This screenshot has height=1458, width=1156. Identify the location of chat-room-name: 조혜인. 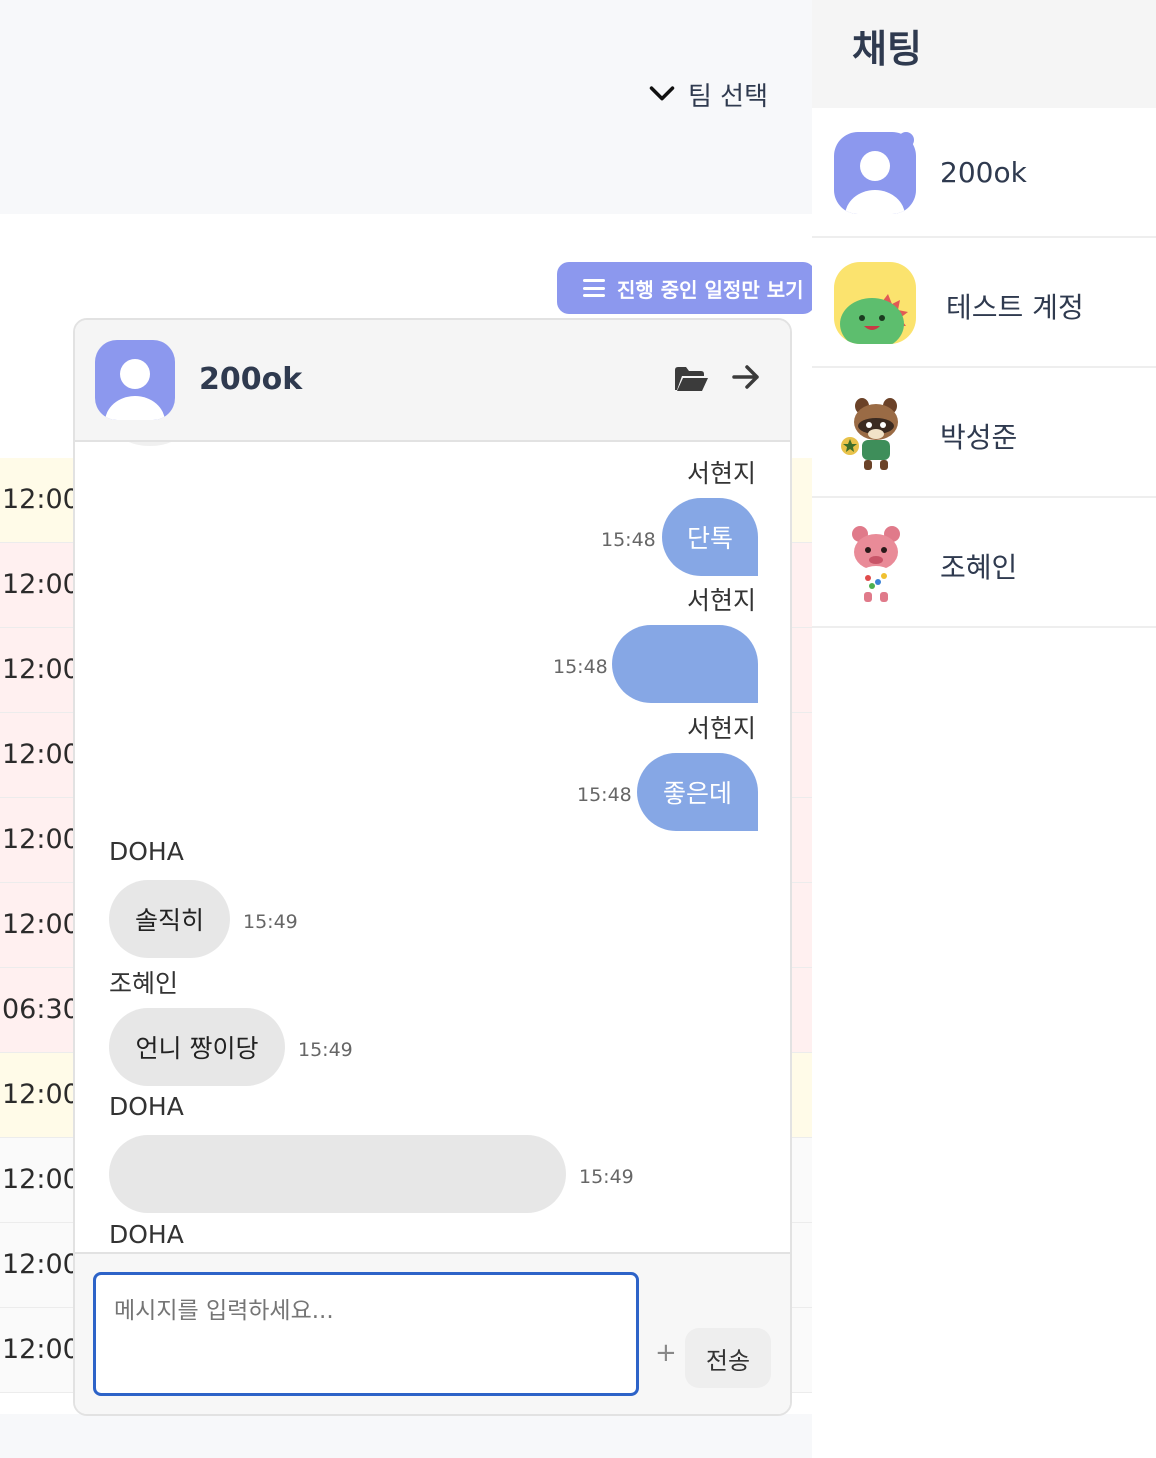
(979, 567).